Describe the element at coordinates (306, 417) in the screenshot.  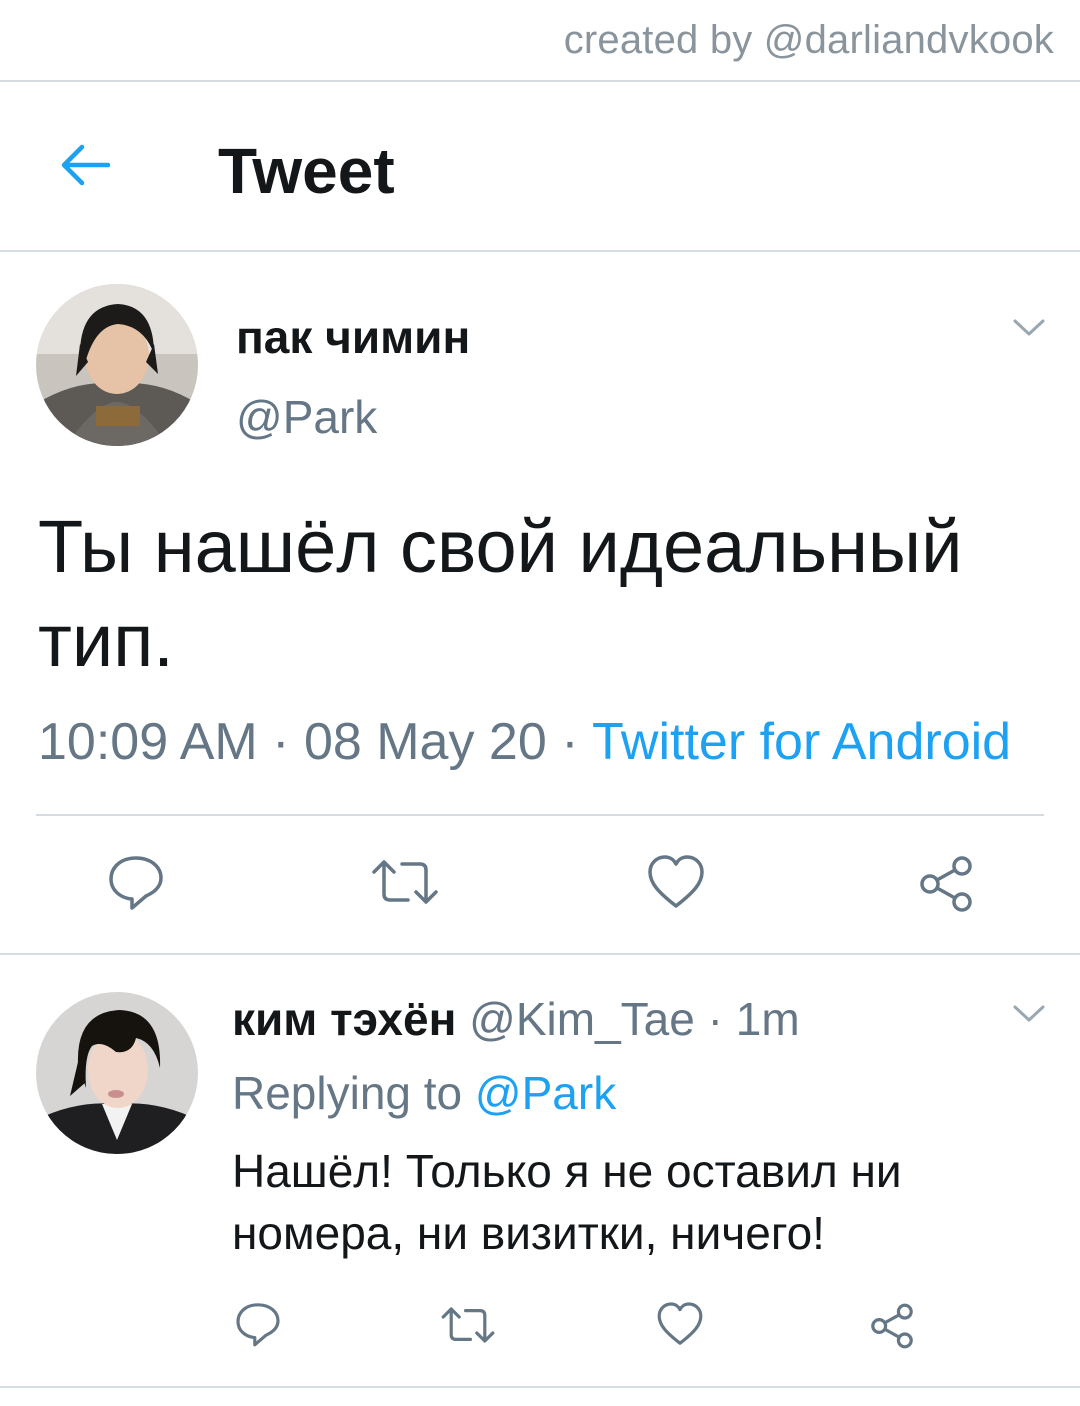
I see `author-handle: @Park` at that location.